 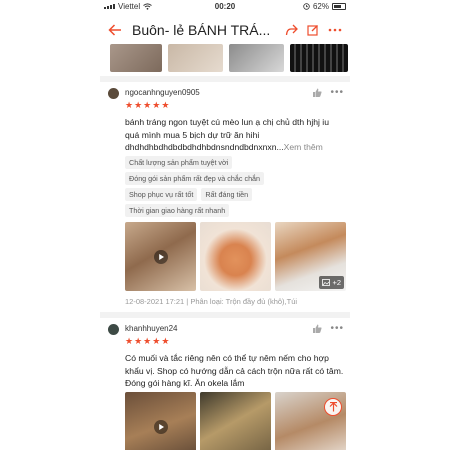 What do you see at coordinates (179, 162) in the screenshot?
I see `review-tag: Chất lượng sản phẩm tuyệt vời` at bounding box center [179, 162].